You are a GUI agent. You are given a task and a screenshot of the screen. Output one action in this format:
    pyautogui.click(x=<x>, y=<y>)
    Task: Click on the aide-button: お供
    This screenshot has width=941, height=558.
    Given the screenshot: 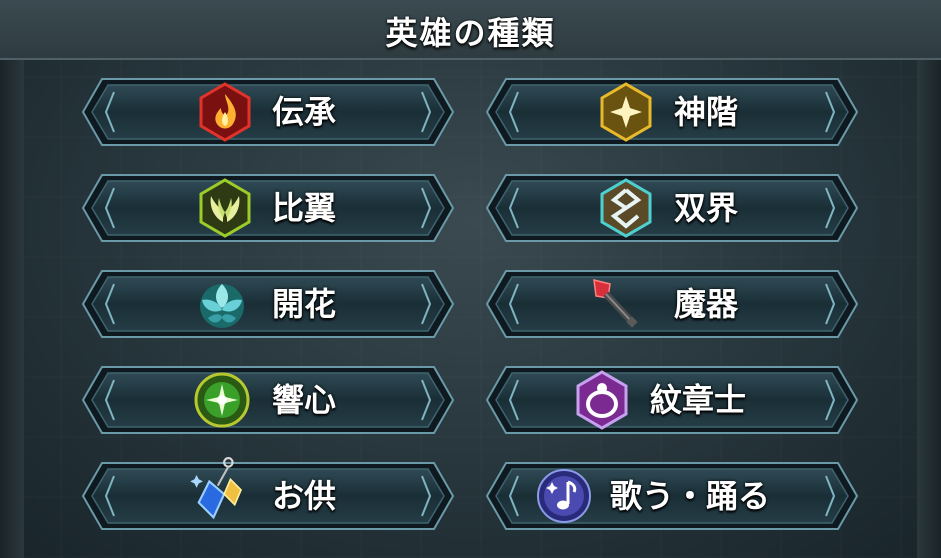 What is the action you would take?
    pyautogui.click(x=268, y=493)
    